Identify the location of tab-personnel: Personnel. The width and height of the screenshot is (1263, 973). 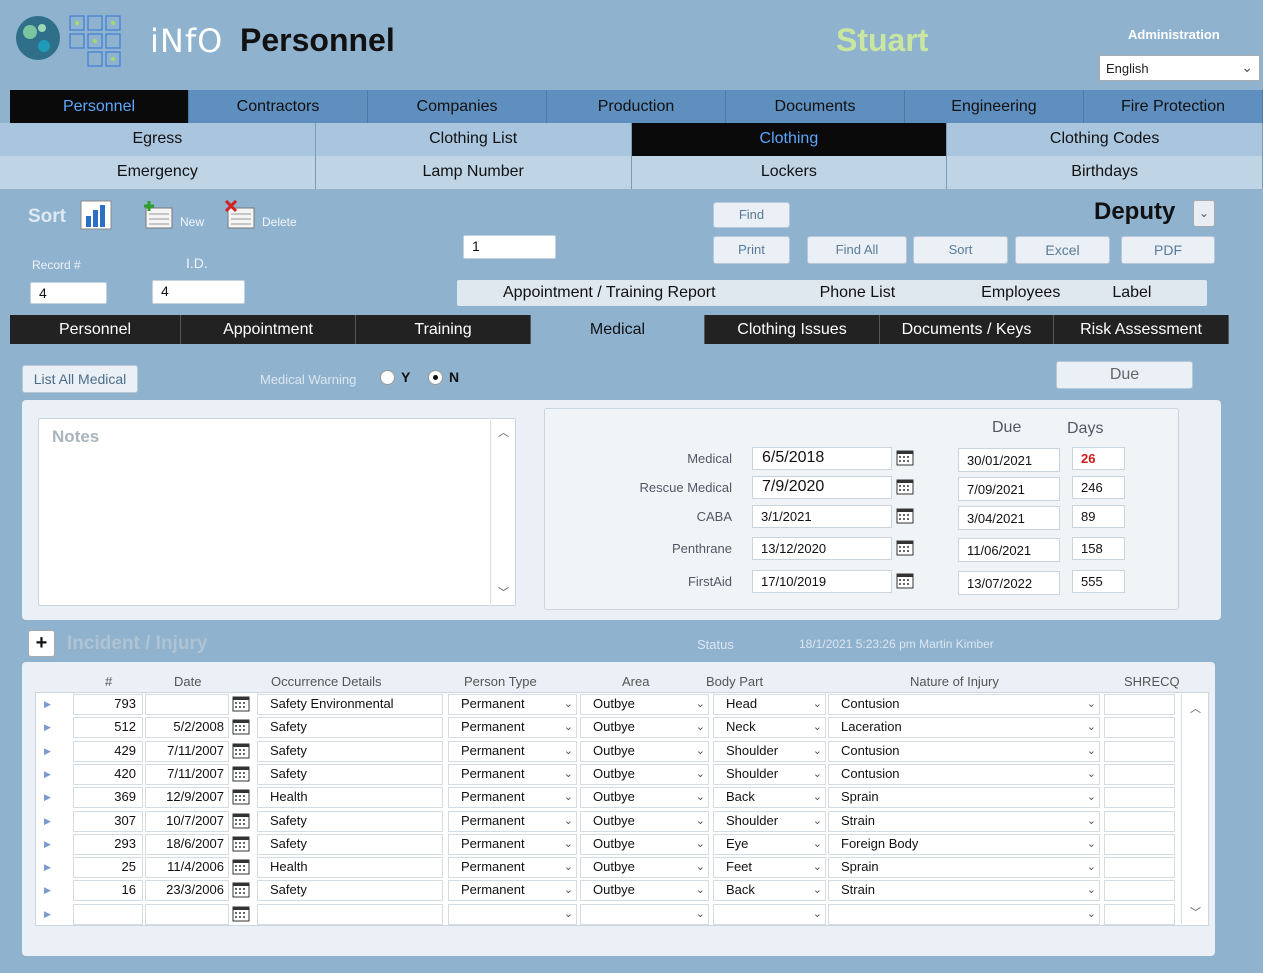
(95, 329).